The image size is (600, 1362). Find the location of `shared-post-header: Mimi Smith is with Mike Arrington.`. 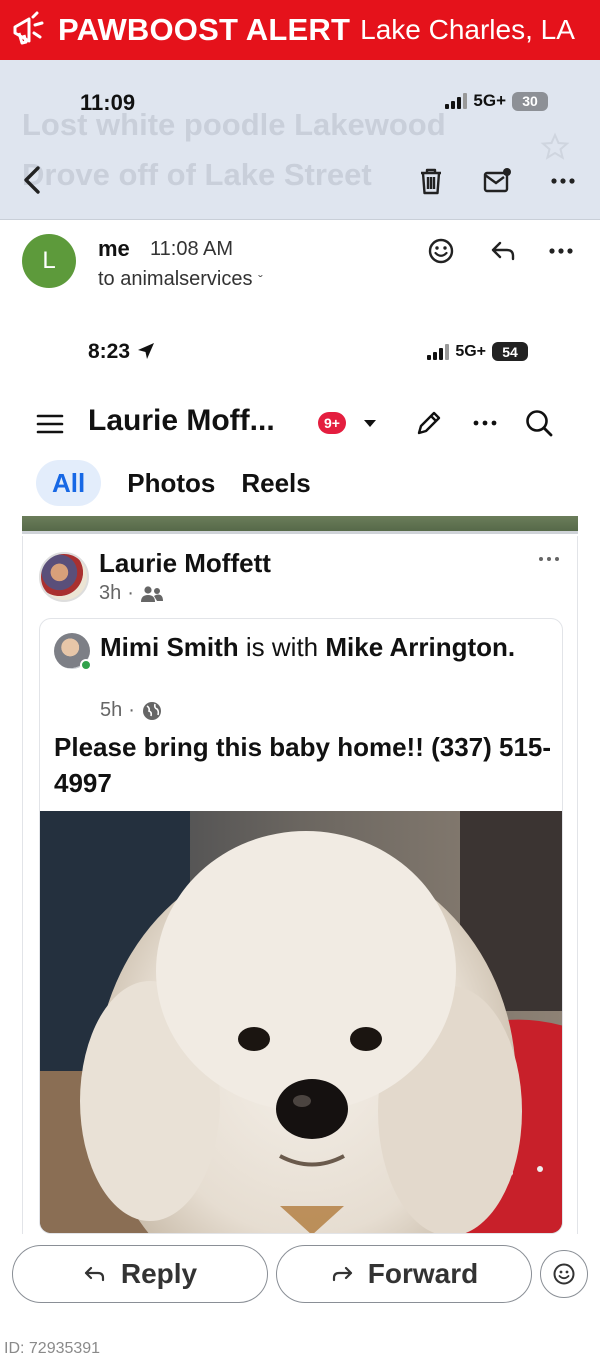

shared-post-header: Mimi Smith is with Mike Arrington. is located at coordinates (308, 647).